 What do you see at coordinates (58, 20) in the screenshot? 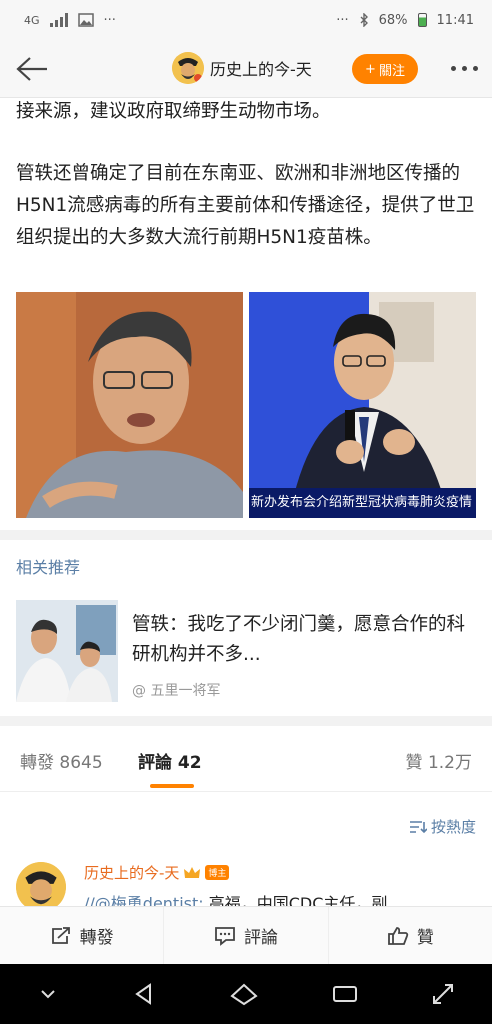
I see `signal-icon` at bounding box center [58, 20].